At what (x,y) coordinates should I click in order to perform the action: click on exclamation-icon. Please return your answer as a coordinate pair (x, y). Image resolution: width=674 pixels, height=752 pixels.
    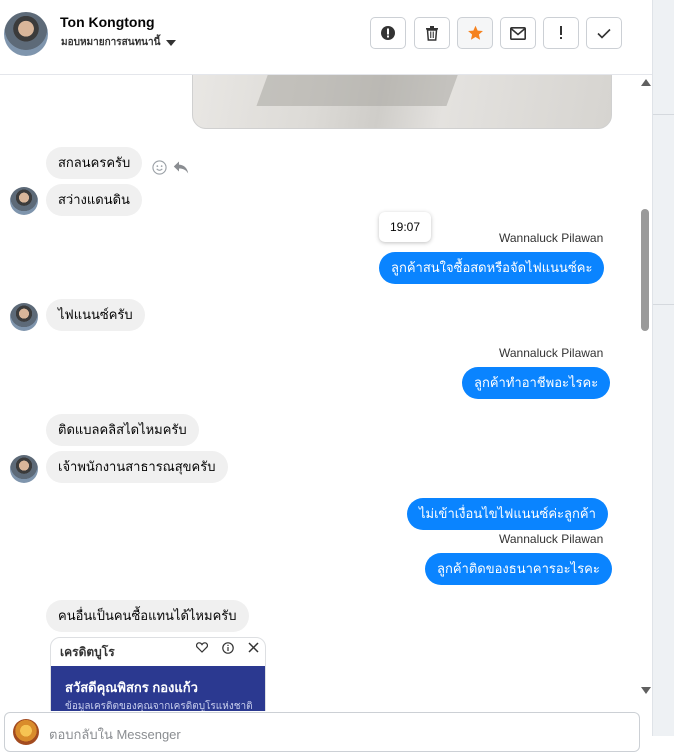
    Looking at the image, I should click on (561, 32).